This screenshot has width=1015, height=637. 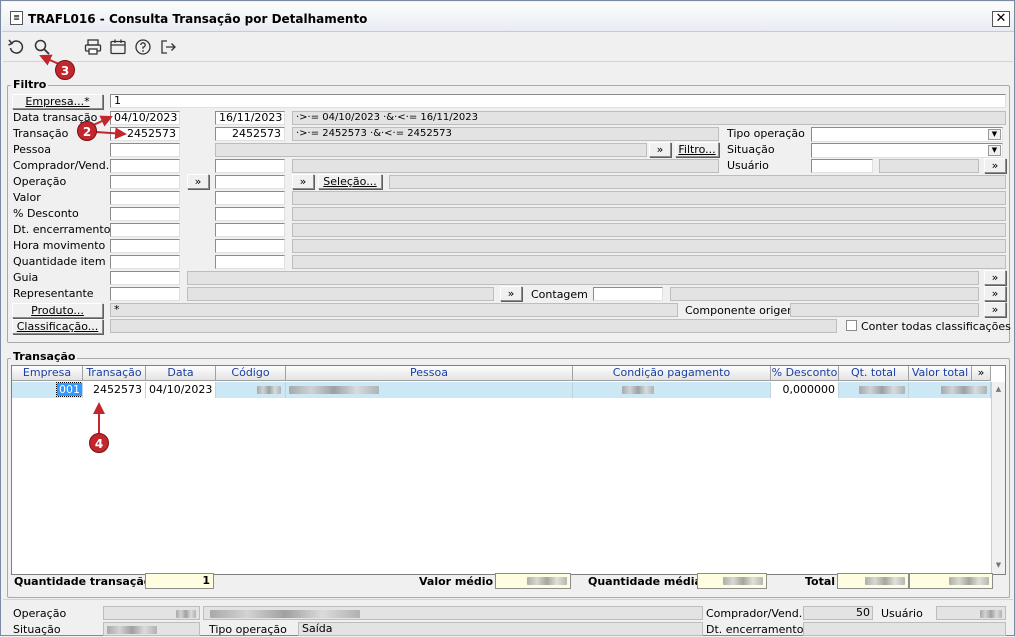 What do you see at coordinates (87, 131) in the screenshot?
I see `annotation-marker-2: 2` at bounding box center [87, 131].